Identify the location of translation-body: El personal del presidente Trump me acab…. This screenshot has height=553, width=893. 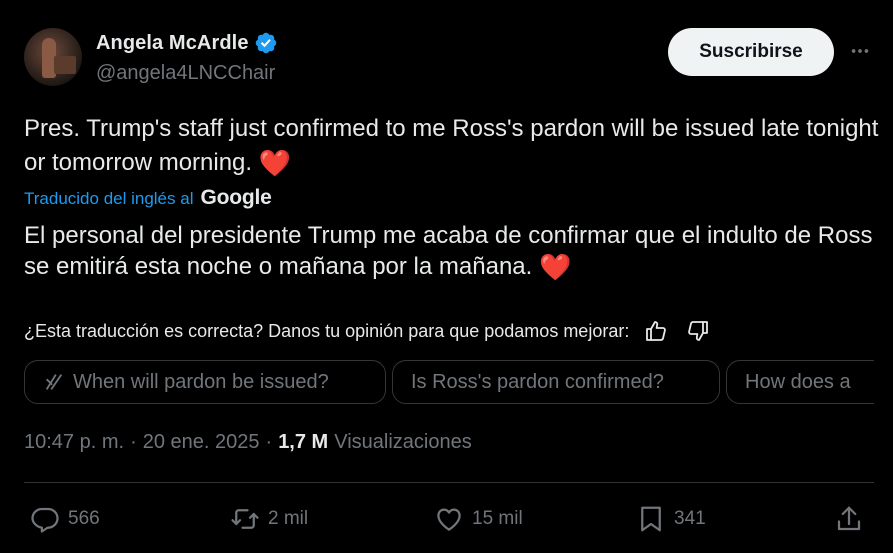
(448, 251).